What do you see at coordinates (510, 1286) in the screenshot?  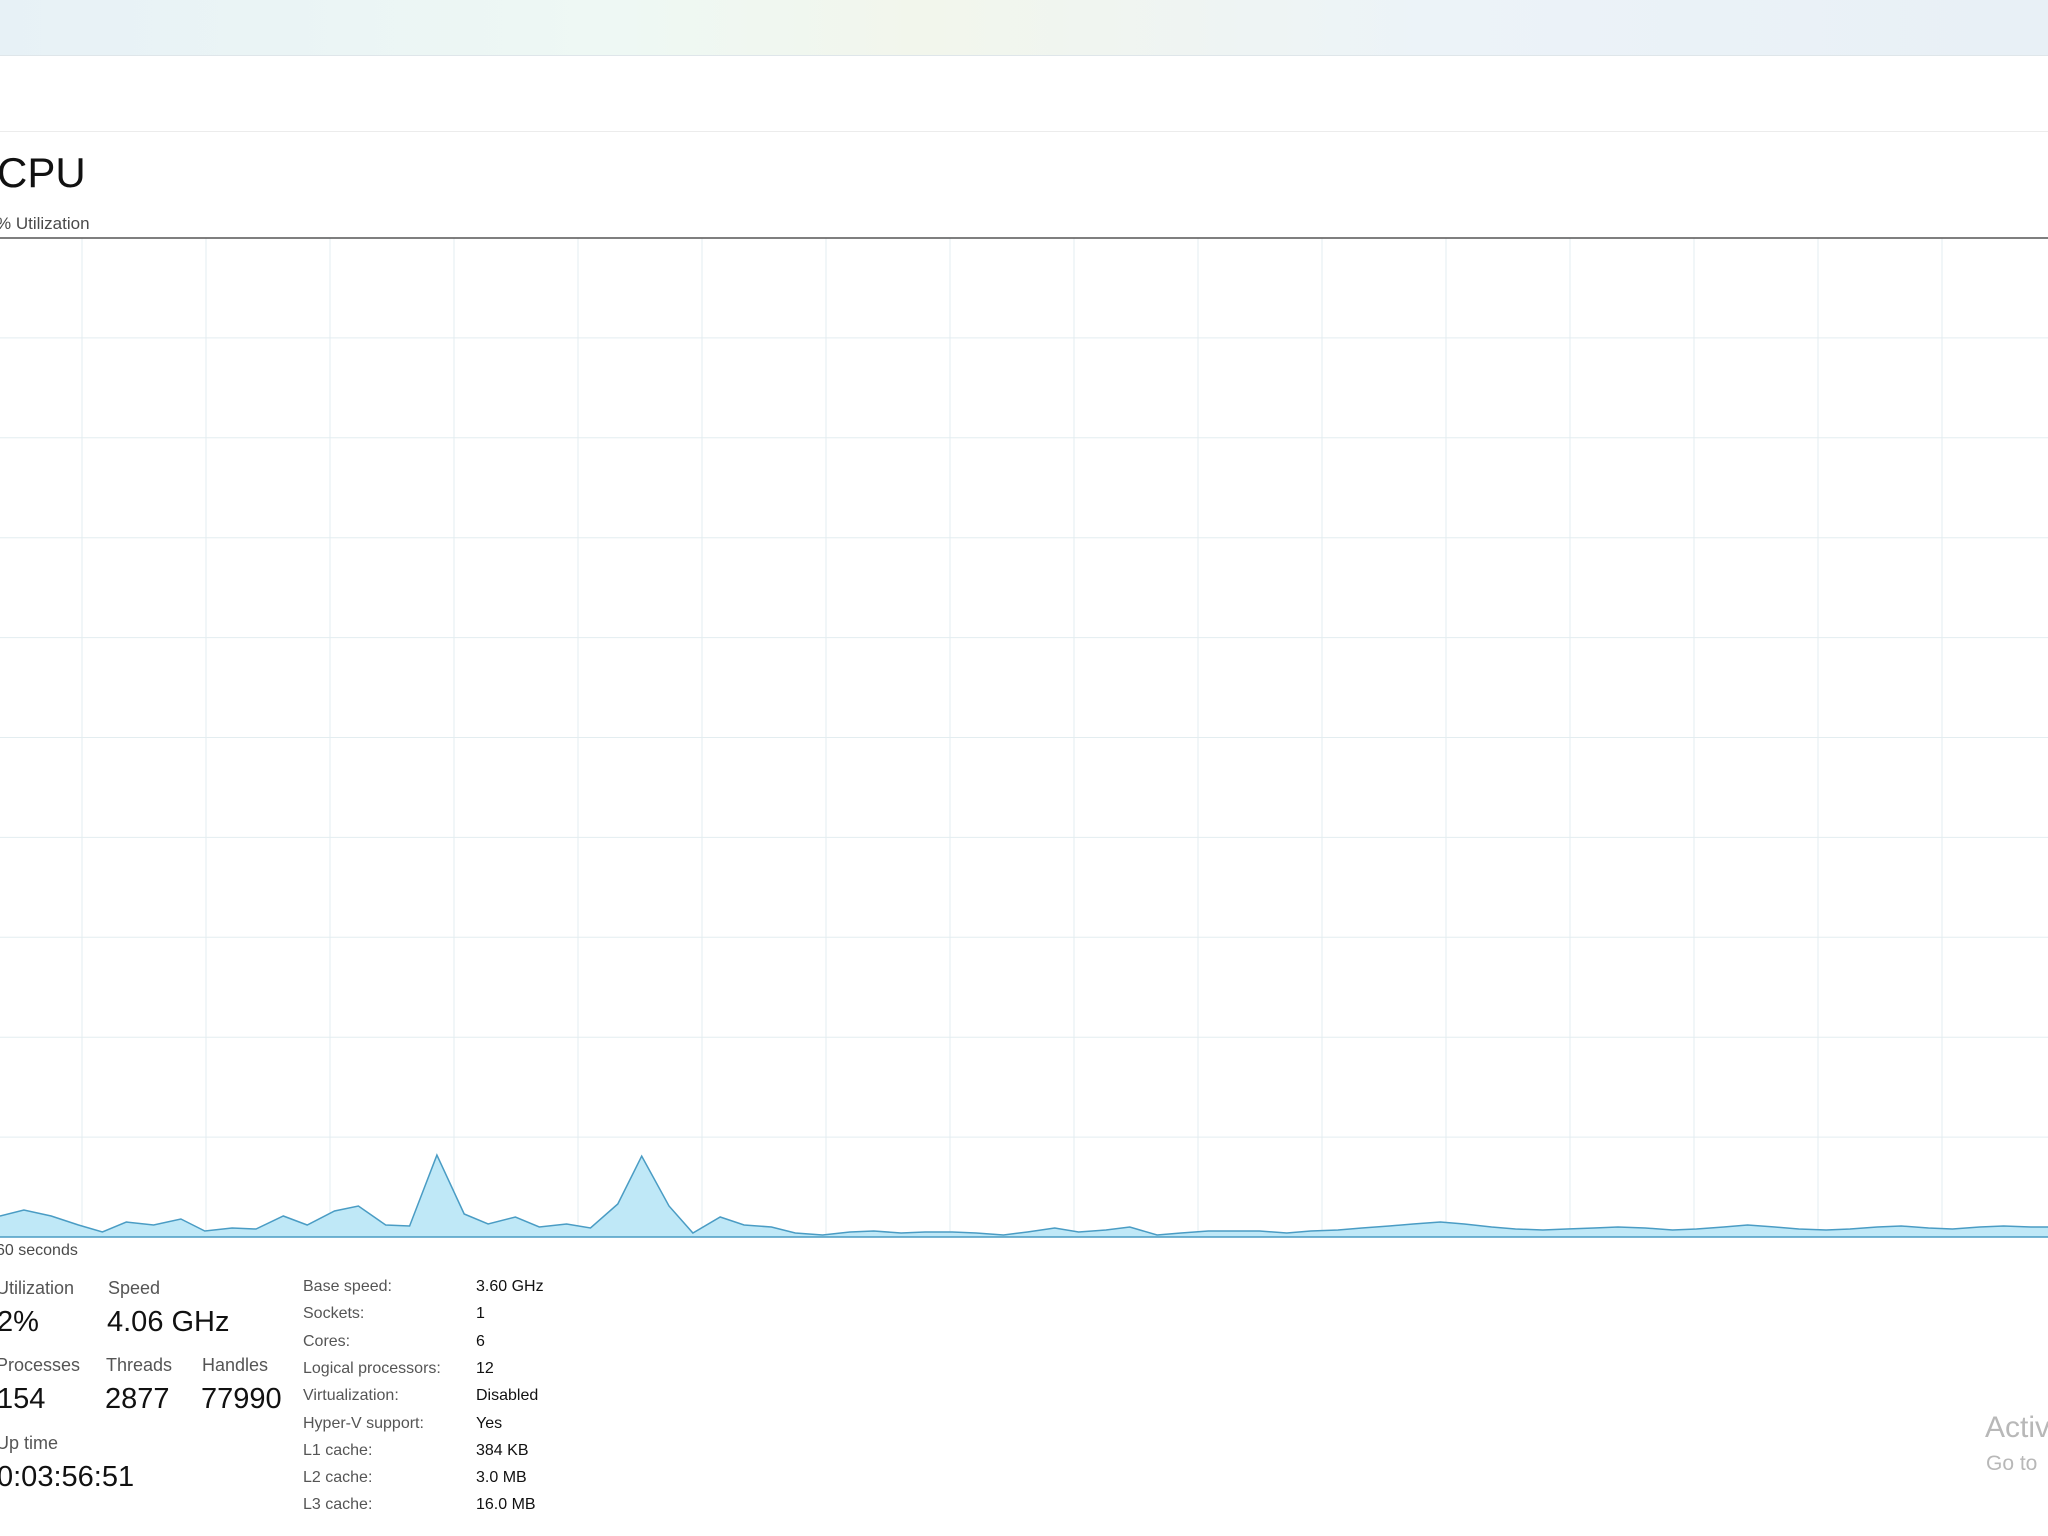 I see `spec-value: 3.60 GHz` at bounding box center [510, 1286].